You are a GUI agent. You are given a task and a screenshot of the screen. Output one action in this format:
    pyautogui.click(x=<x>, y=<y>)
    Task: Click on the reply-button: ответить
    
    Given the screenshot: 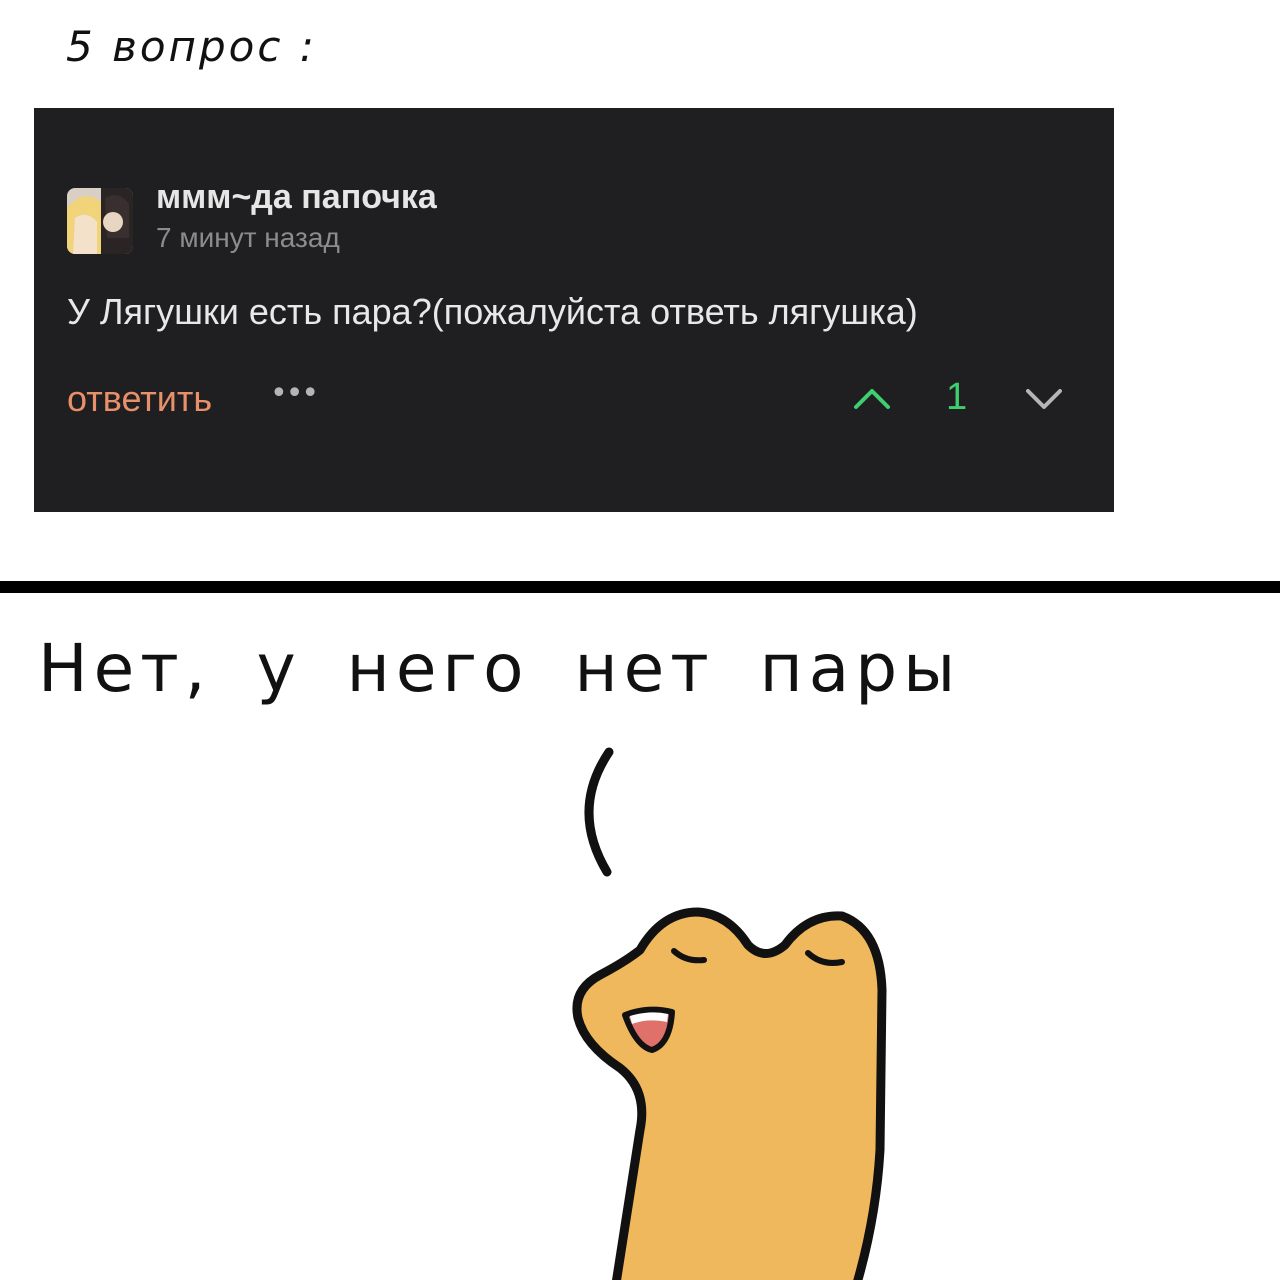 What is the action you would take?
    pyautogui.click(x=139, y=399)
    